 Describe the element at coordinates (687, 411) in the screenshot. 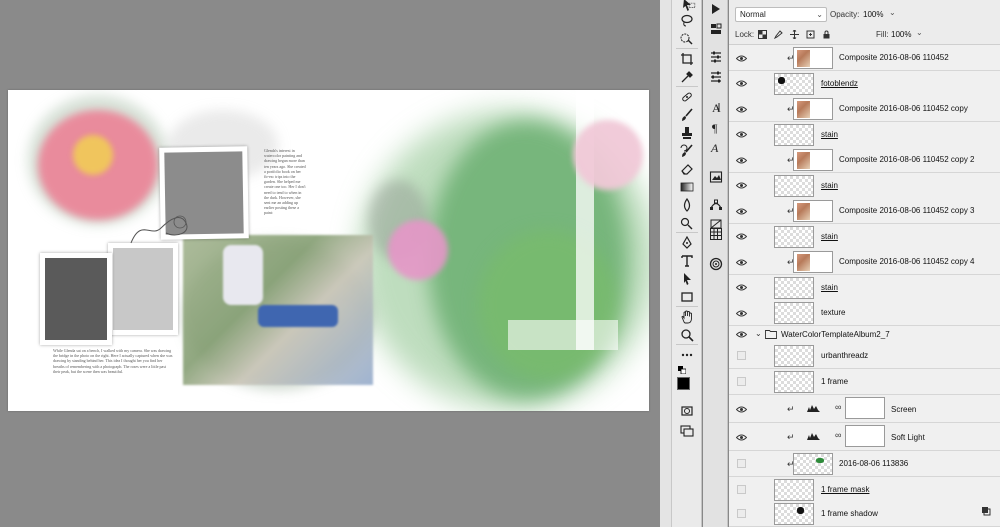

I see `quick-mask-icon` at that location.